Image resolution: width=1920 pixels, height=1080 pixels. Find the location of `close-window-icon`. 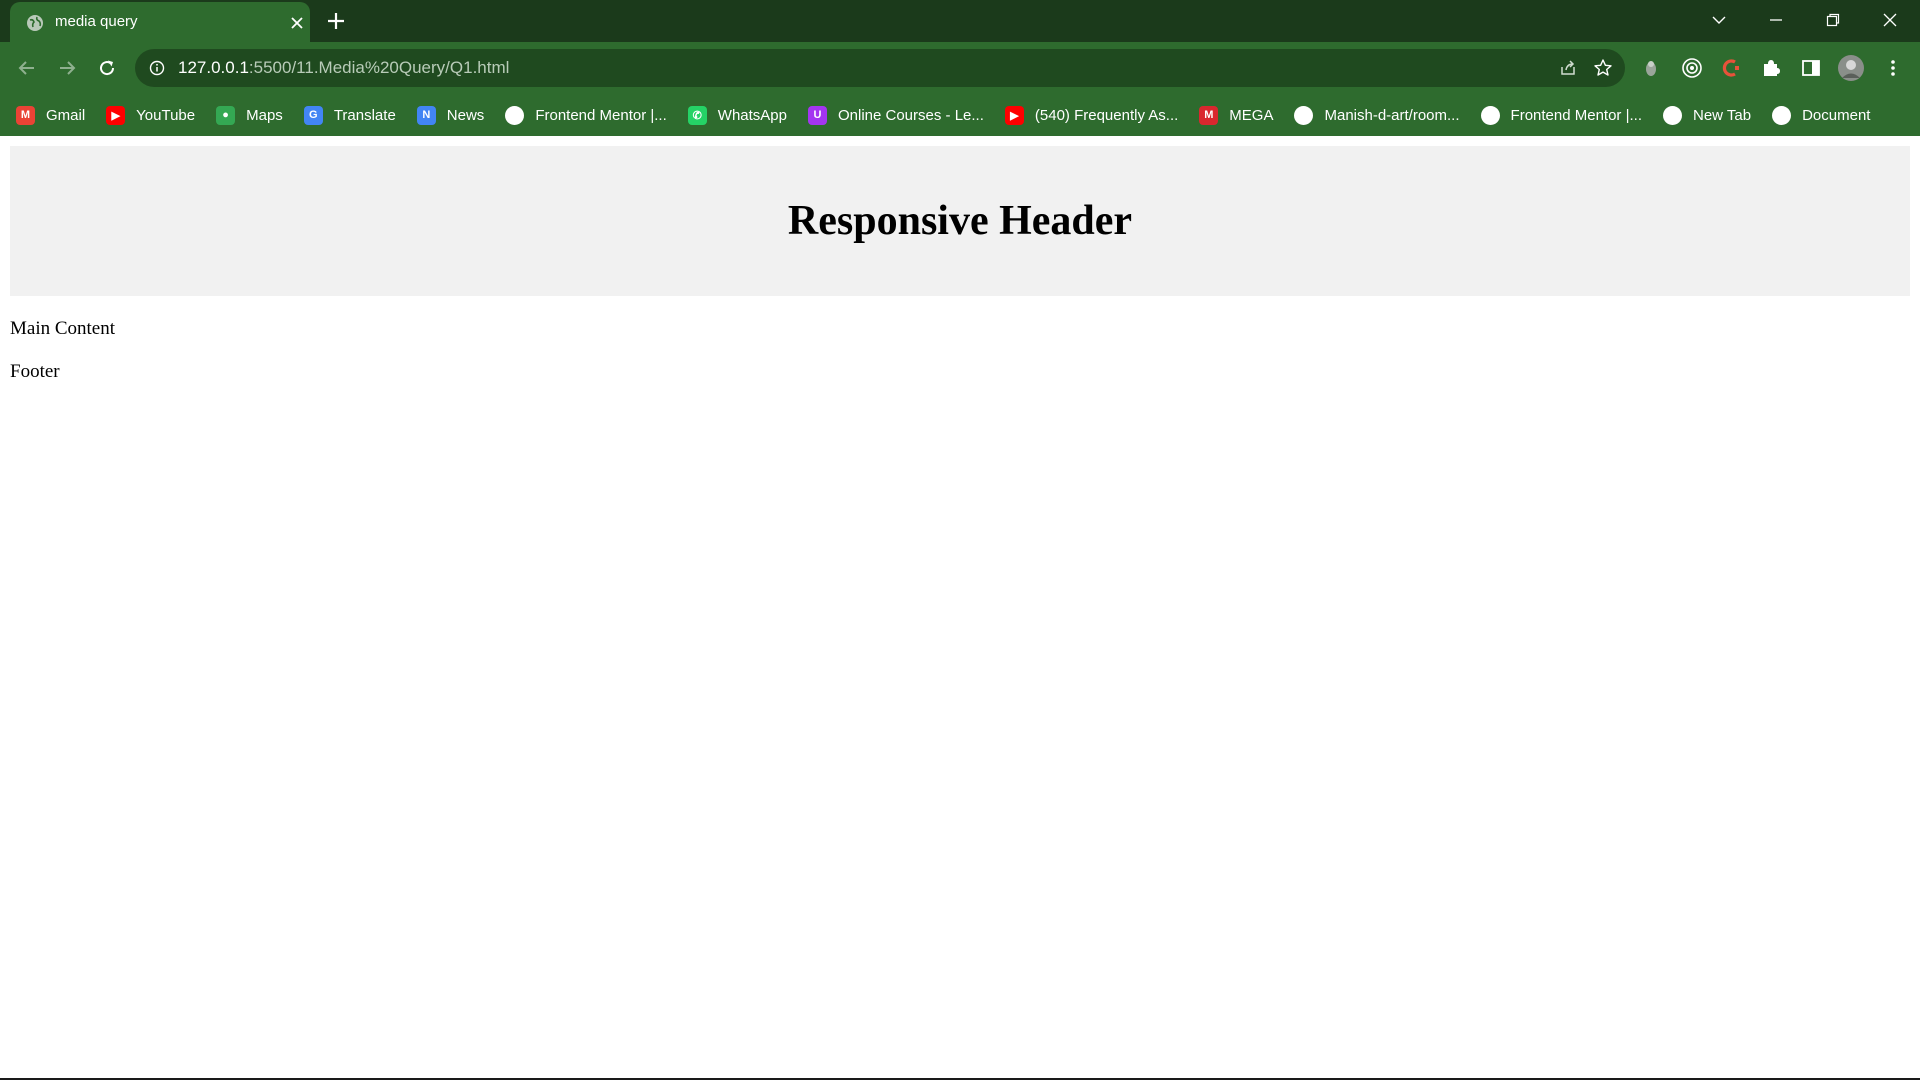

close-window-icon is located at coordinates (1890, 20).